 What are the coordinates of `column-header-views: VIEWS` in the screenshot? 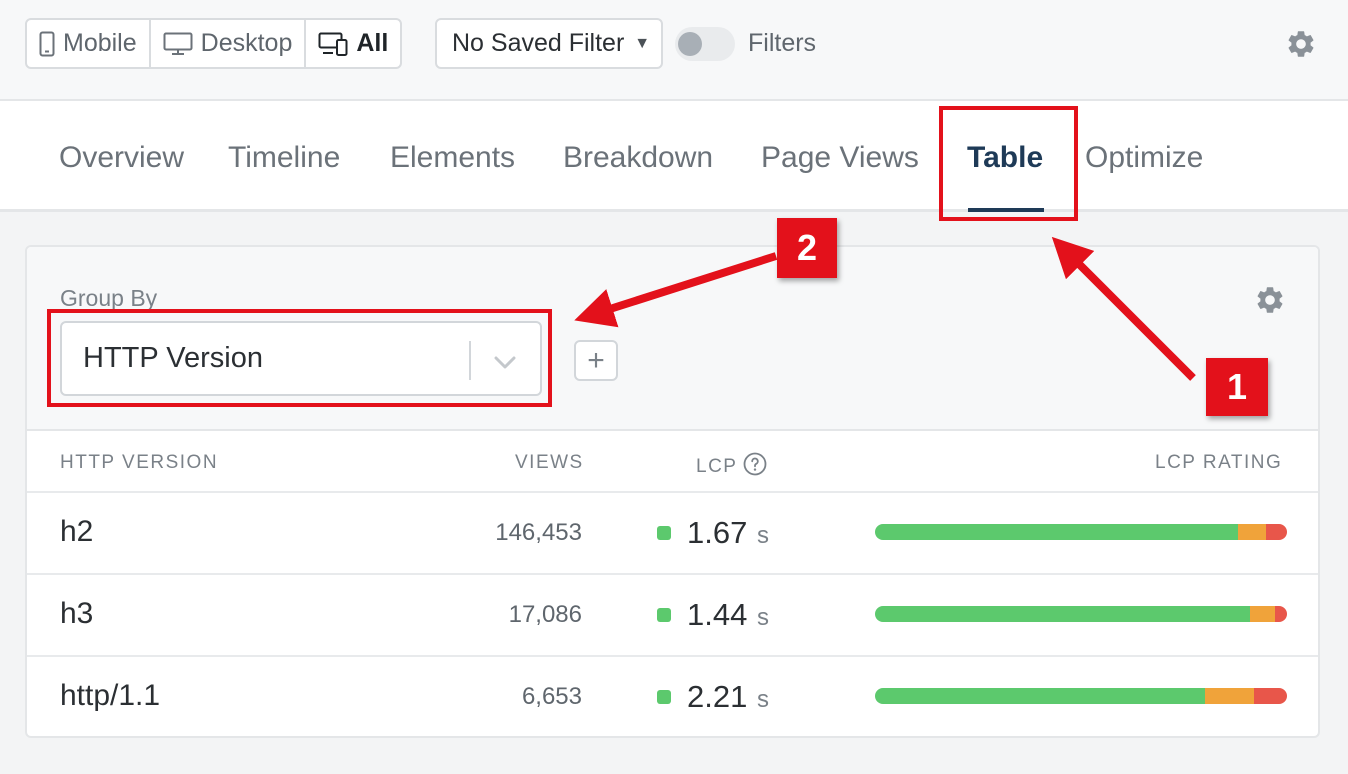 It's located at (549, 463).